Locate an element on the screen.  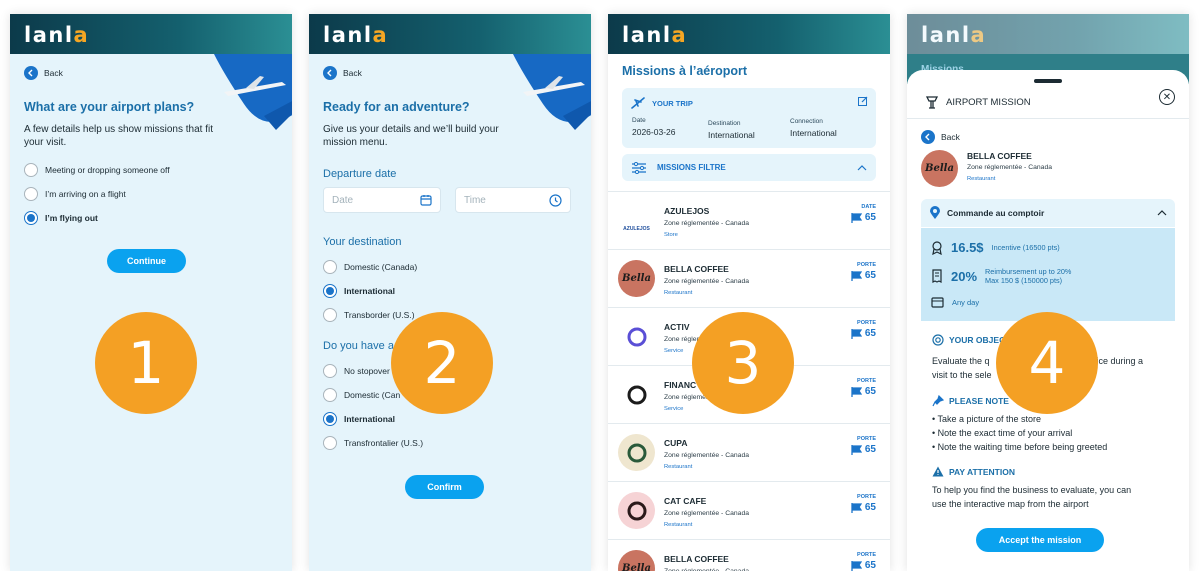
sheet-header: AIRPORT MISSION is located at coordinates (978, 102).